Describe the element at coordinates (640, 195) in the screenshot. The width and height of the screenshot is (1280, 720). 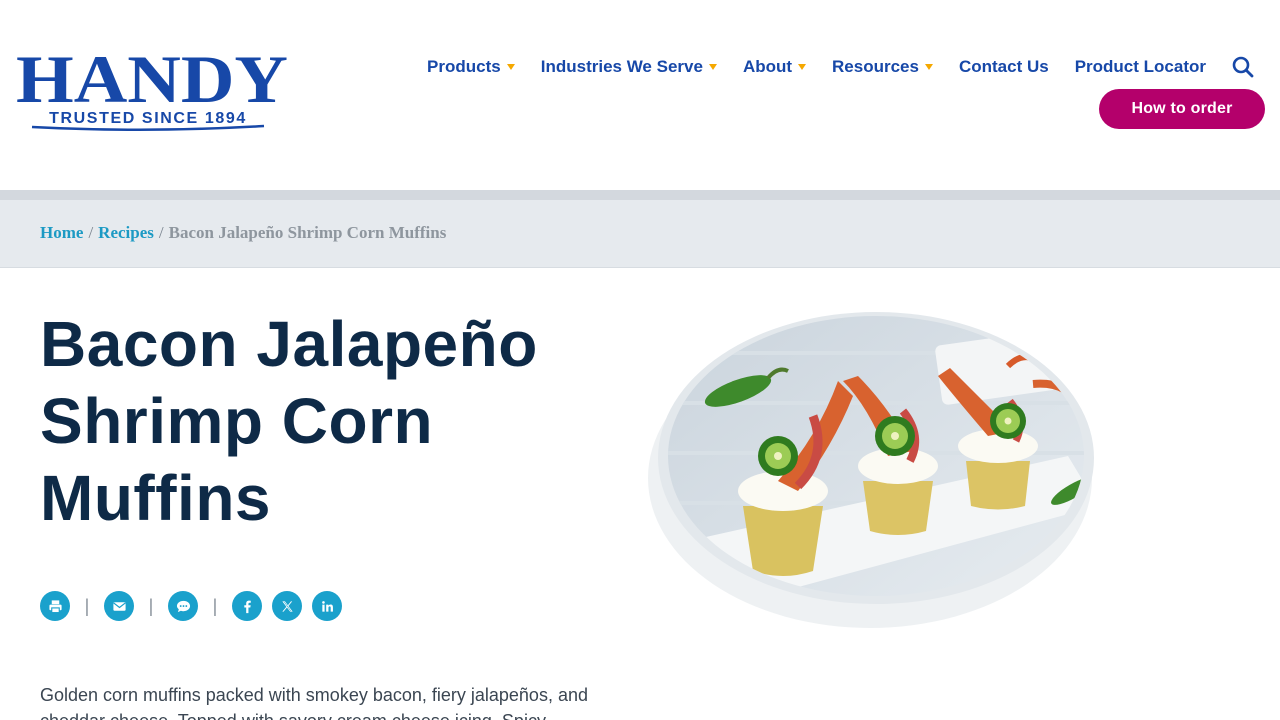
I see `header-divider` at that location.